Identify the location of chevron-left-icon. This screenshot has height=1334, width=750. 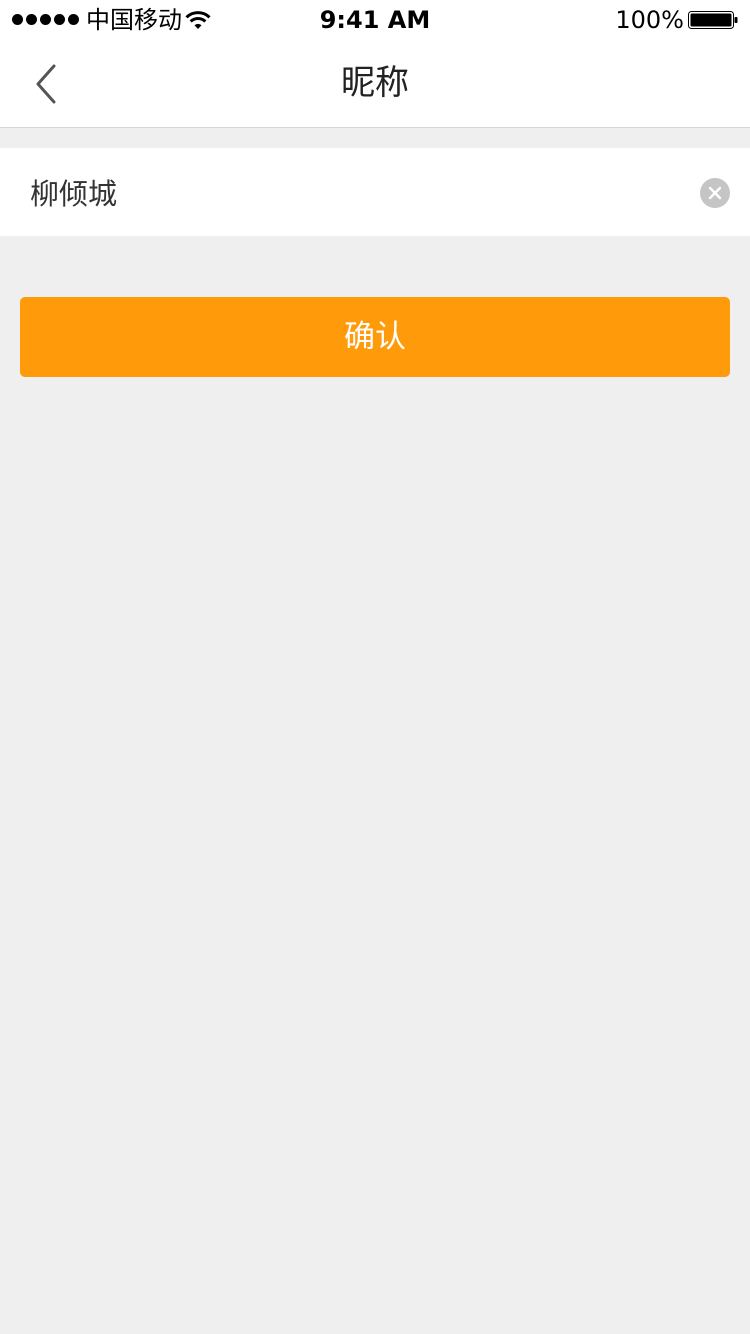
(46, 84).